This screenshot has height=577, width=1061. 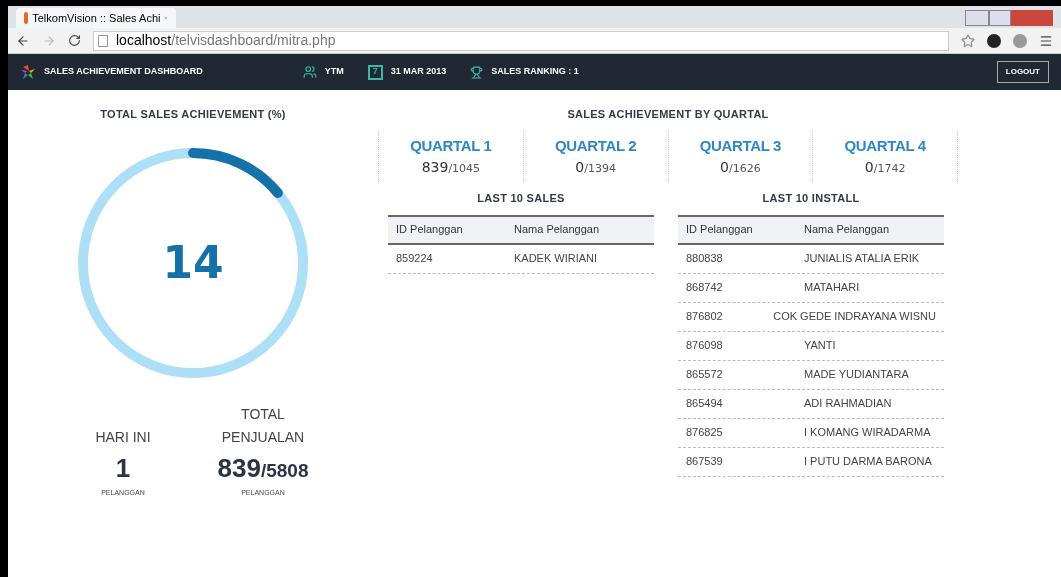 I want to click on table-cell-text: 876098, so click(x=704, y=346).